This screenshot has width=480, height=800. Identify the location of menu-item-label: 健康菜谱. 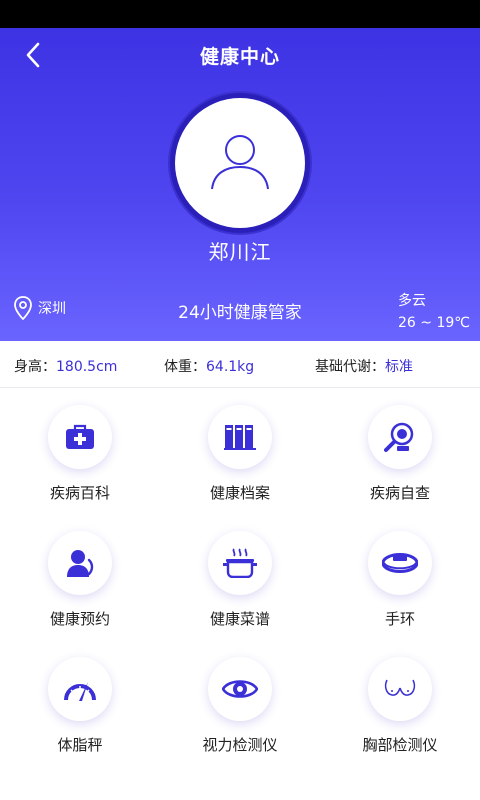
(239, 619).